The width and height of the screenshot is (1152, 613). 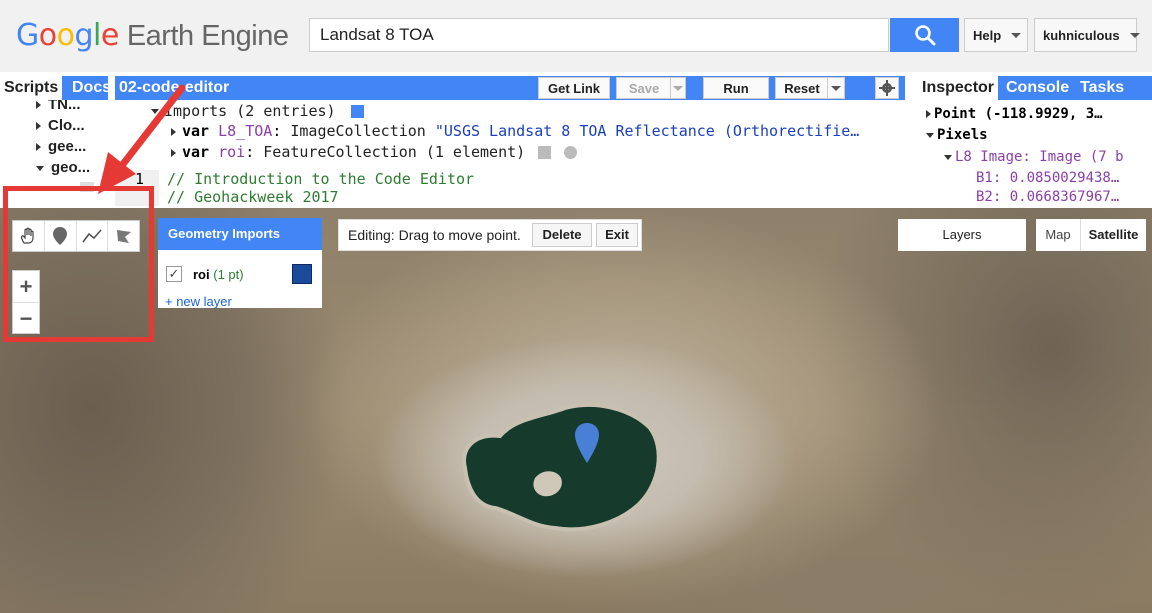 What do you see at coordinates (434, 235) in the screenshot?
I see `editing-status: Editing: Drag to move point.` at bounding box center [434, 235].